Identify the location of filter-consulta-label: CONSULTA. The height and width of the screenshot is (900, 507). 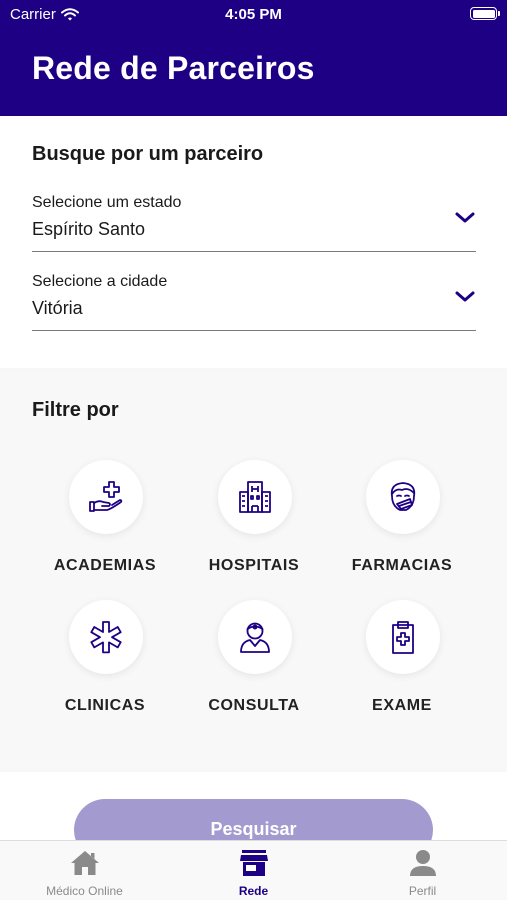
(254, 705).